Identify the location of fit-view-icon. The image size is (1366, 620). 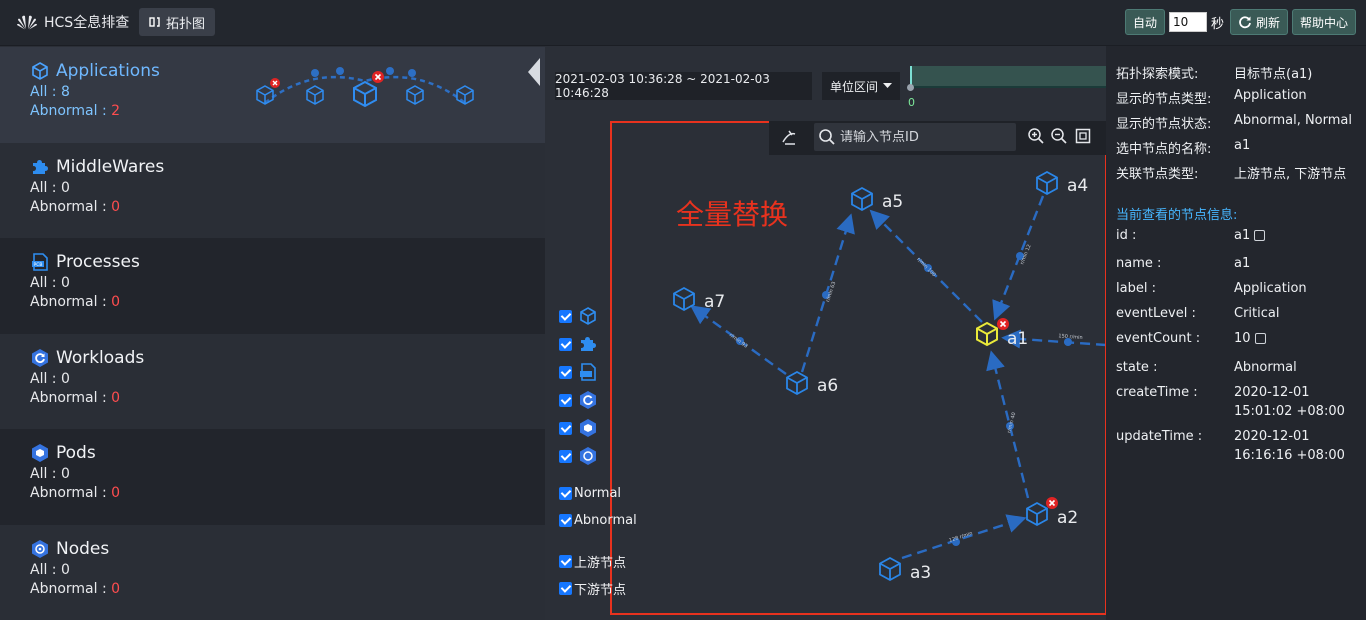
(1083, 136).